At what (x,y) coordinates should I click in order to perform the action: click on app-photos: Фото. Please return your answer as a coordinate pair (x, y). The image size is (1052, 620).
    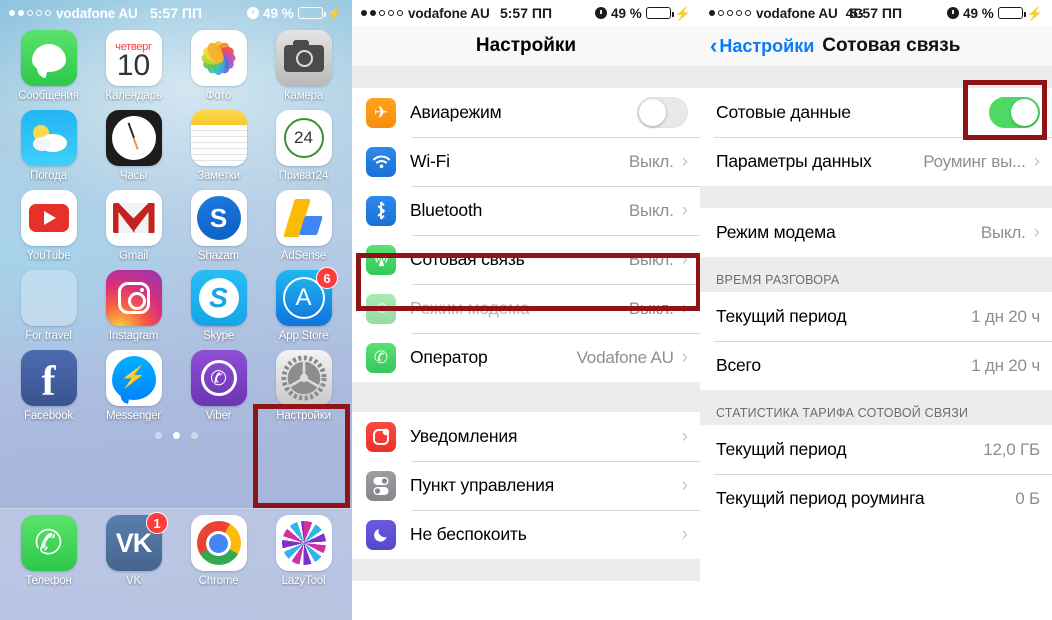
    Looking at the image, I should click on (218, 70).